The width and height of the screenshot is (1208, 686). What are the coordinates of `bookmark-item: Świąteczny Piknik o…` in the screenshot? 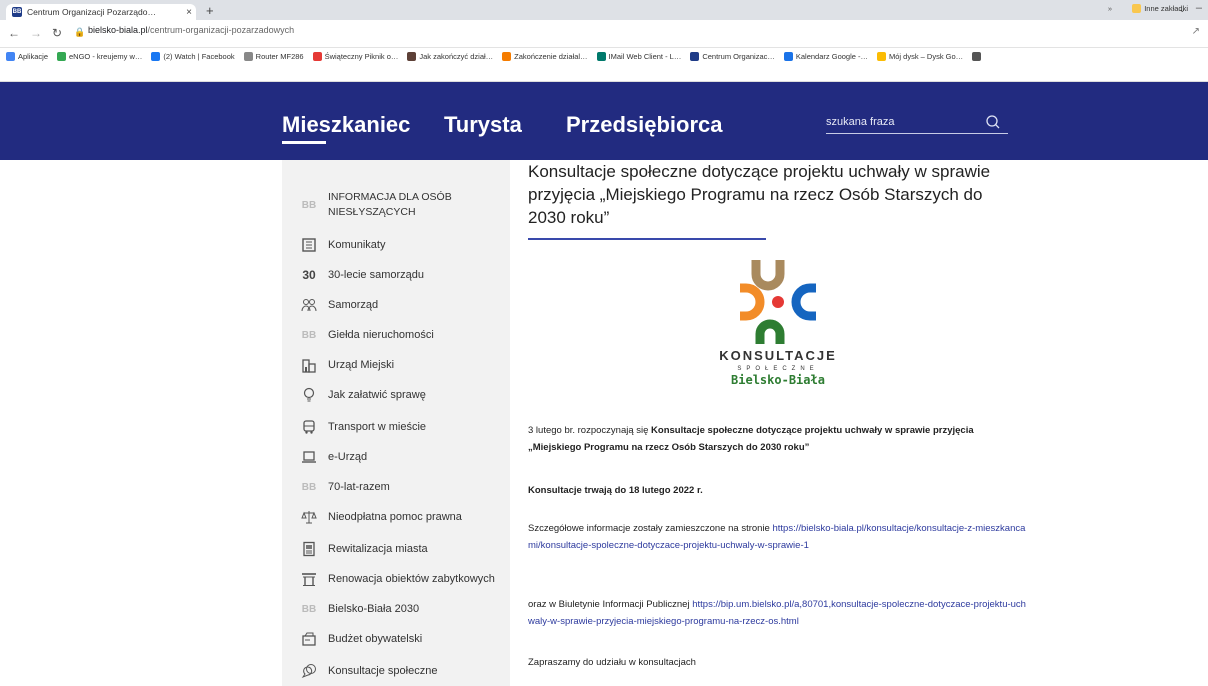 It's located at (355, 56).